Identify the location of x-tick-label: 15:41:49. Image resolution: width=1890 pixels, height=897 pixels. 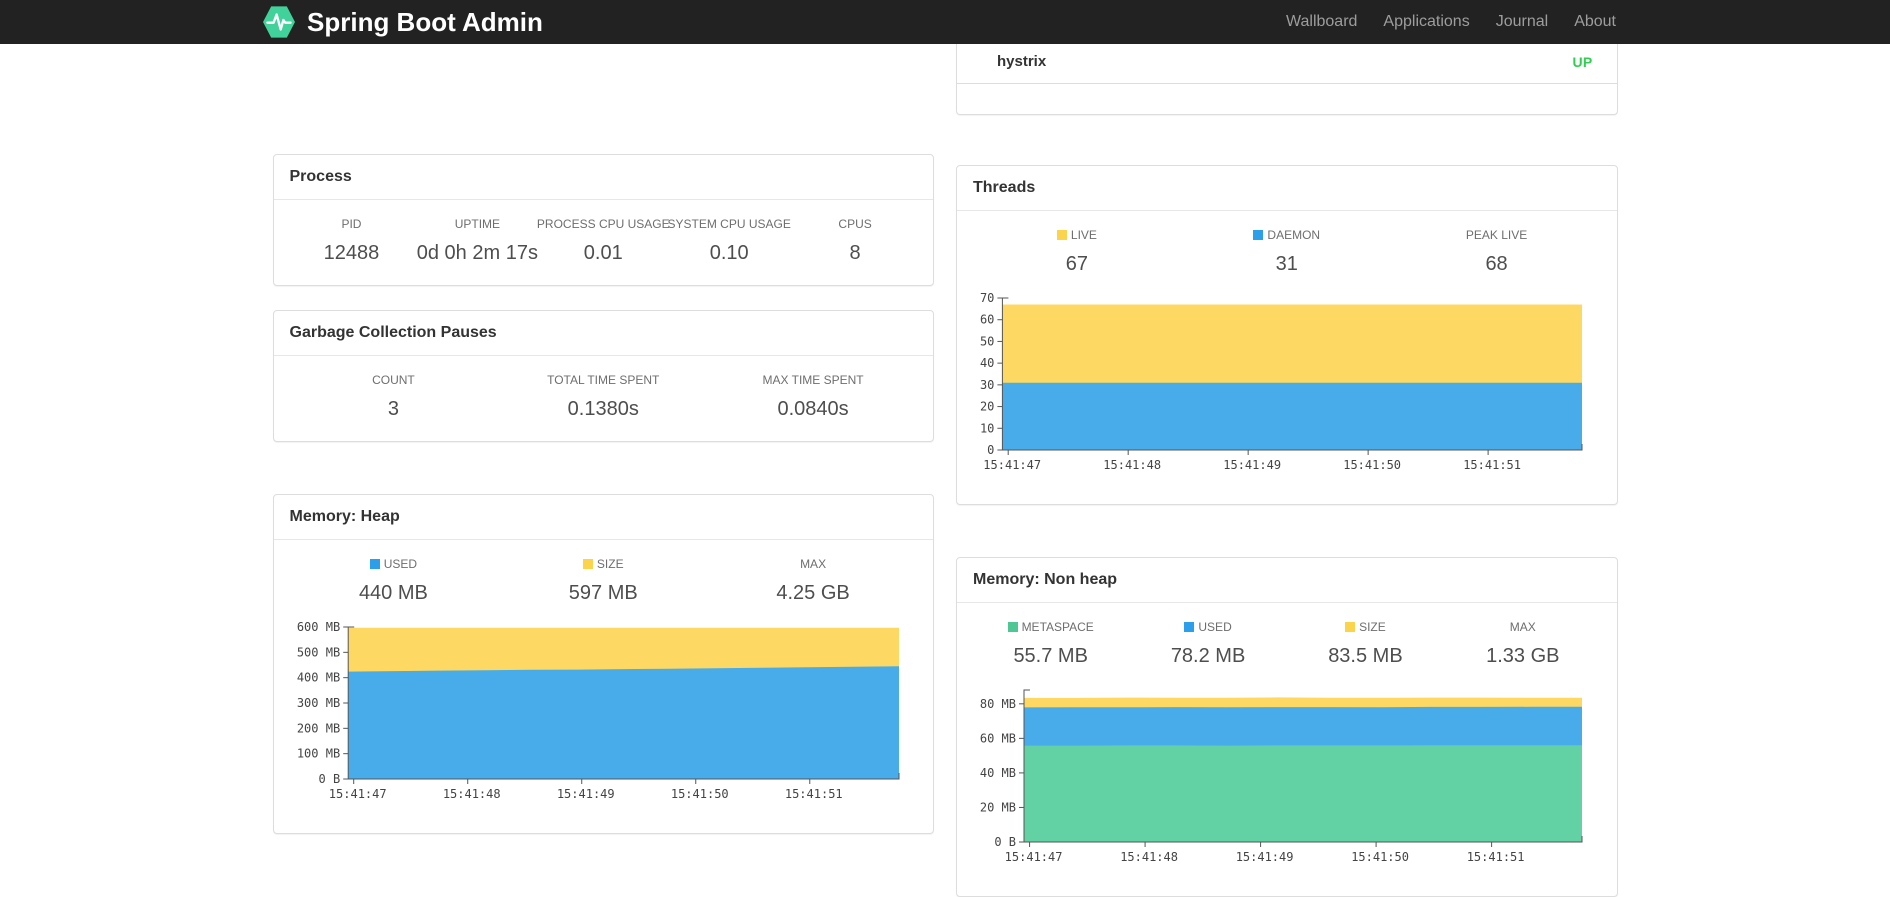
(1252, 465).